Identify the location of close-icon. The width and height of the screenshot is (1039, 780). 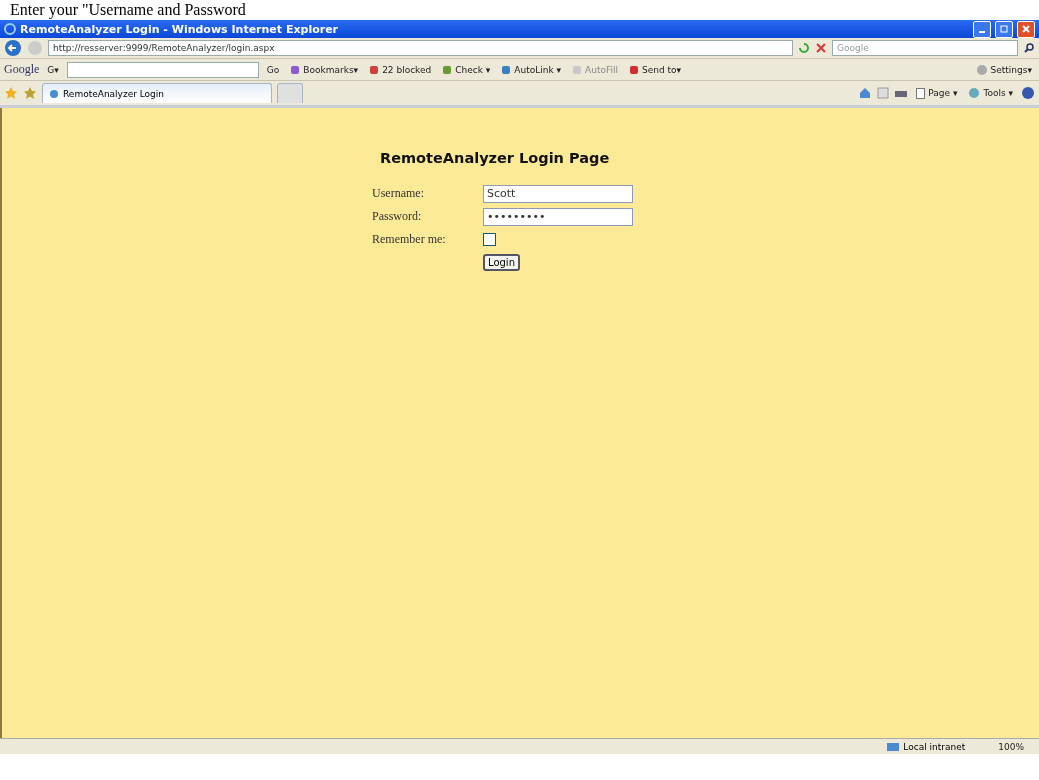
(1026, 29).